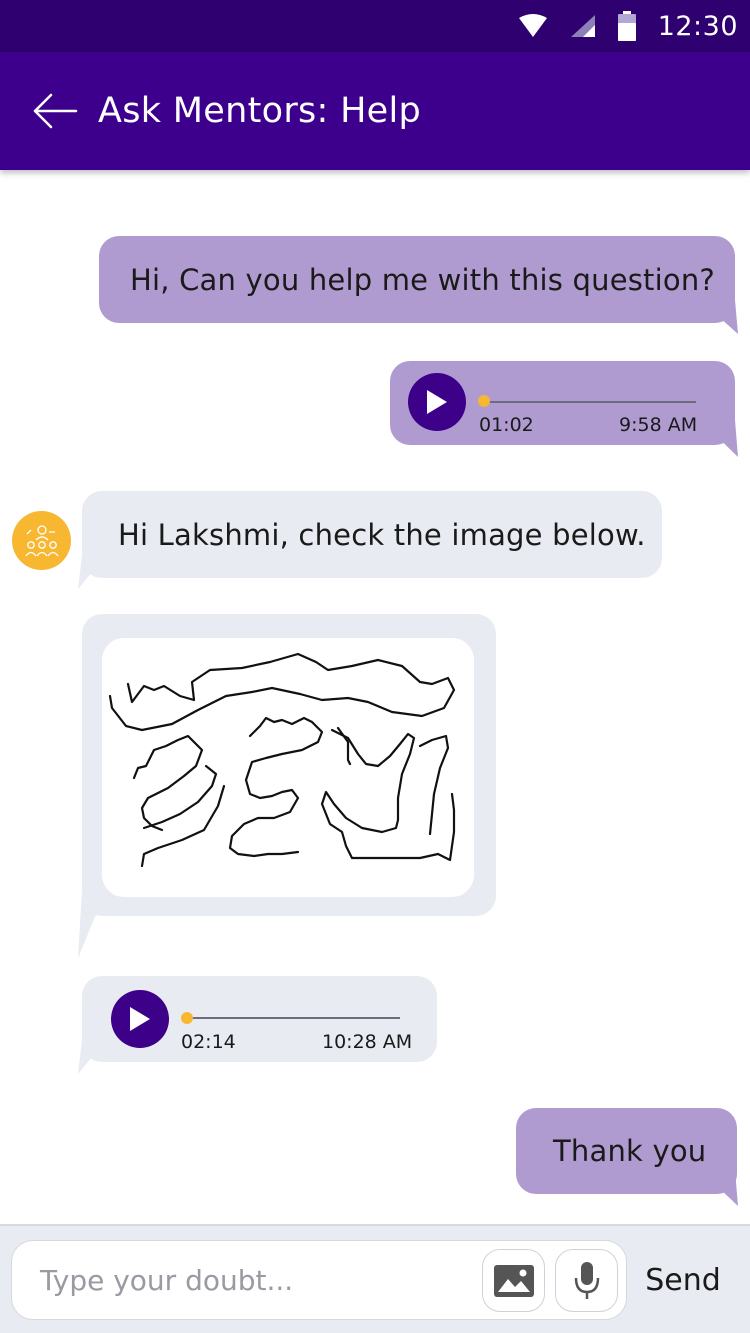  I want to click on message-bubble-sent: Hi, Can you help me with this question?, so click(417, 279).